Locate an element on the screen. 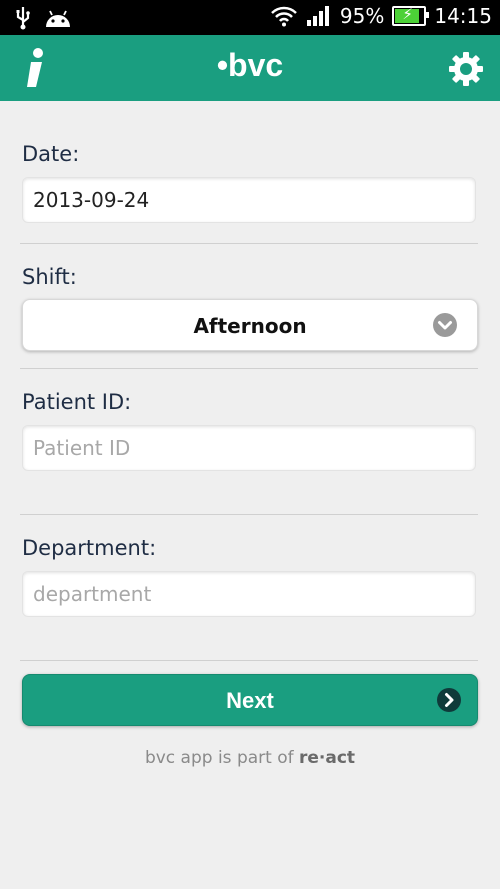  chevron-down-icon is located at coordinates (445, 325).